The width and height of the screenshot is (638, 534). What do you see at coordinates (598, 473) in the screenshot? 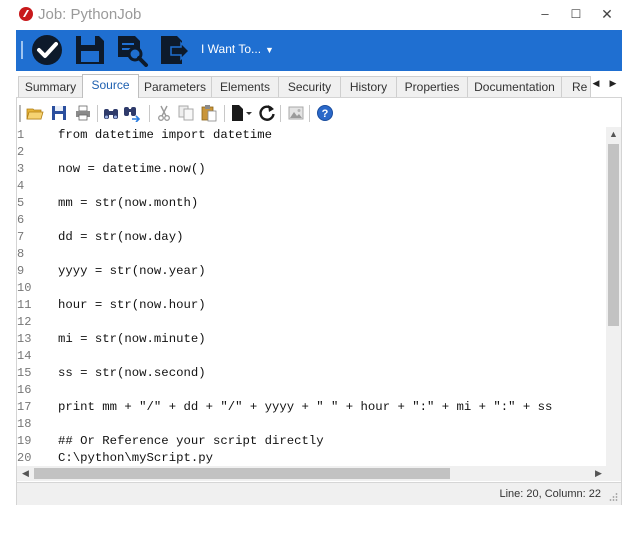
I see `scroll-right-button: ▶` at bounding box center [598, 473].